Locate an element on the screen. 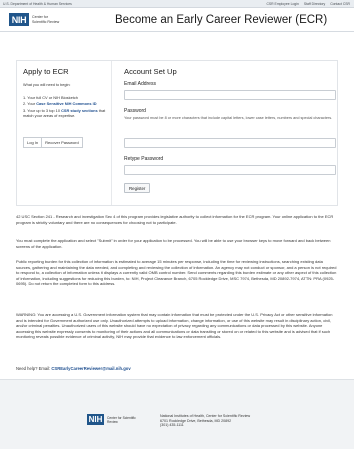 The image size is (354, 449). nih-csr-logo: NIH Center for Scientific Review is located at coordinates (35, 19).